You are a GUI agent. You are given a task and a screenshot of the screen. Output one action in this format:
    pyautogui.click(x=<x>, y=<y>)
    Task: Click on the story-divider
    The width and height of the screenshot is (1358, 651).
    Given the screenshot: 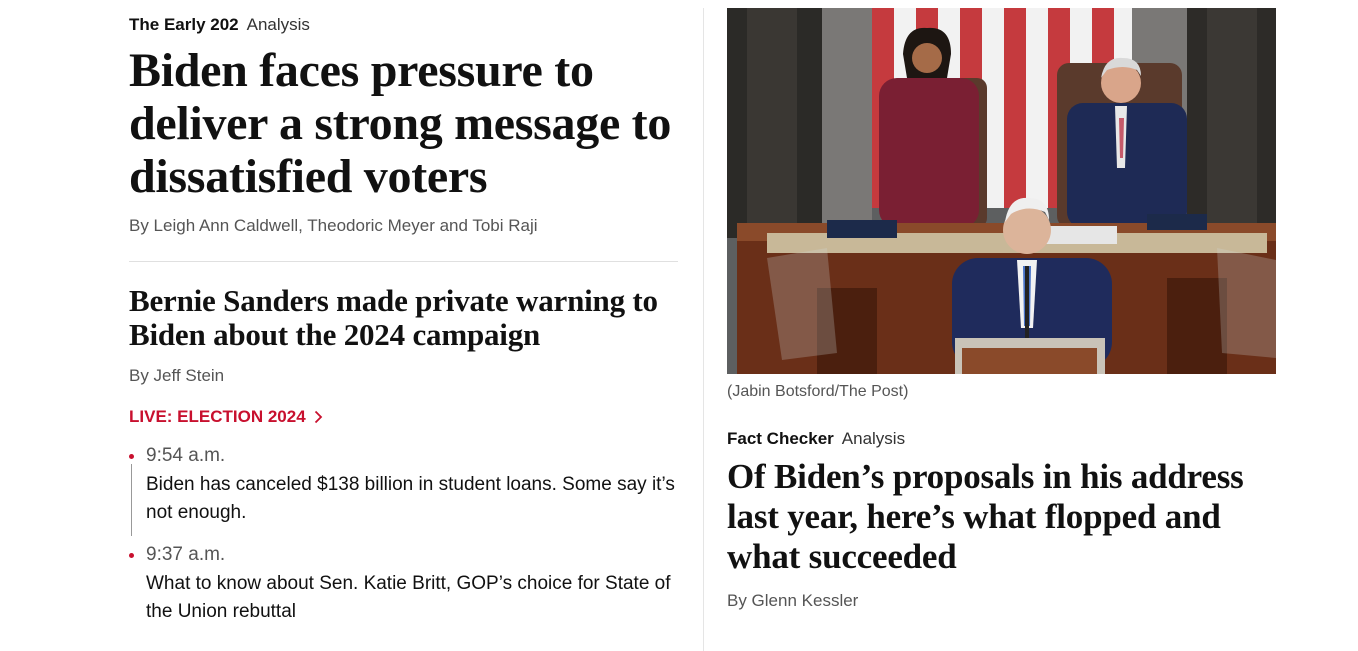 What is the action you would take?
    pyautogui.click(x=403, y=261)
    